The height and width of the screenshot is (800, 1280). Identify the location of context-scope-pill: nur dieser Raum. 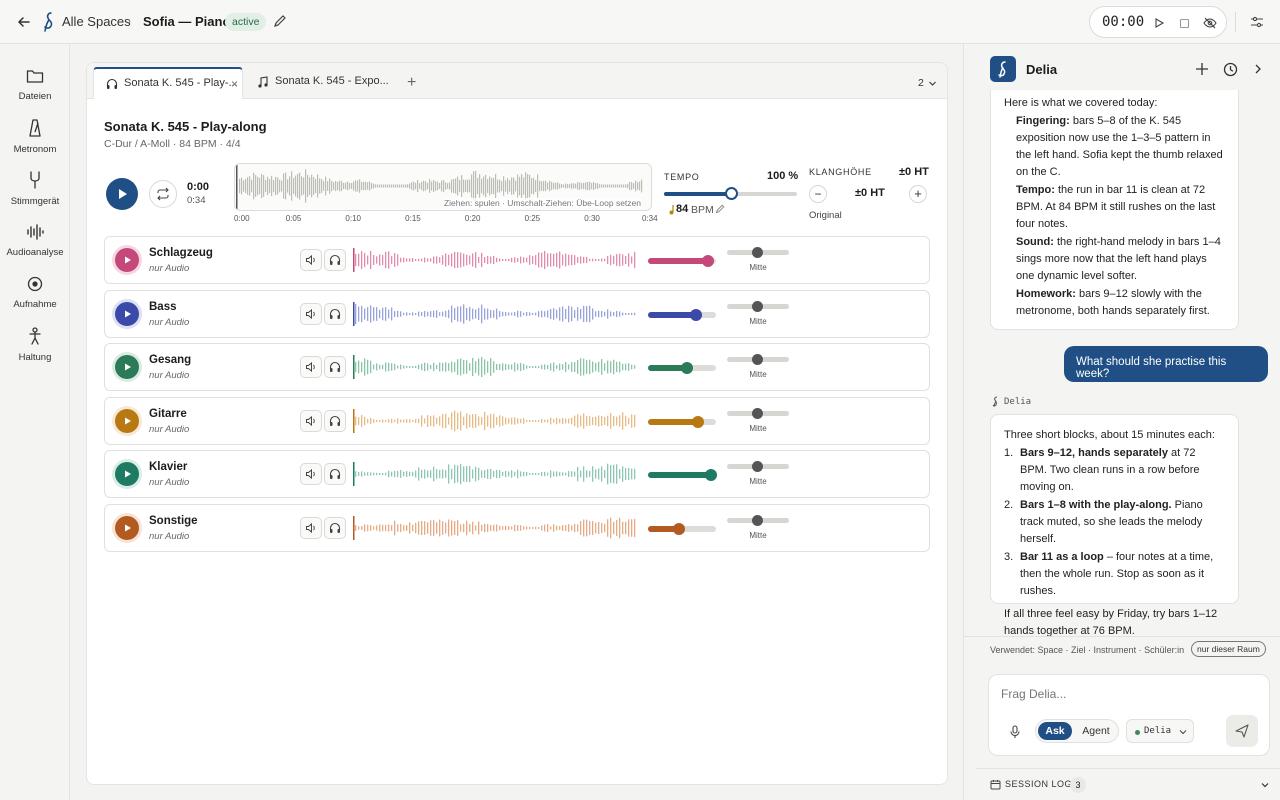
(1228, 649).